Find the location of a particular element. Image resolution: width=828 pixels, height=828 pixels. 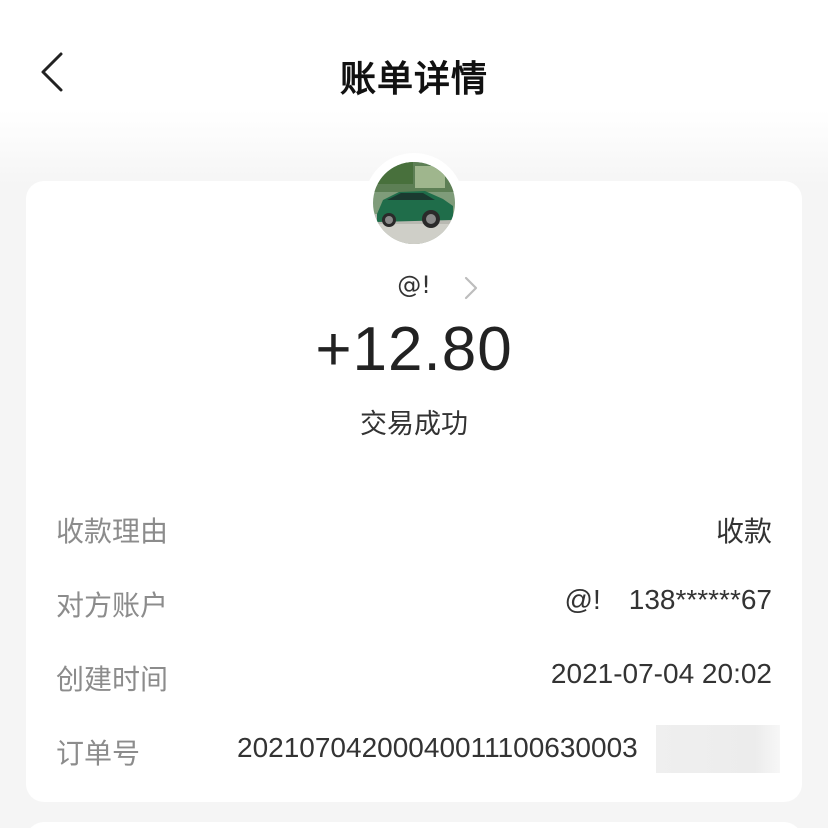

transaction-amount: +12.80 is located at coordinates (414, 349).